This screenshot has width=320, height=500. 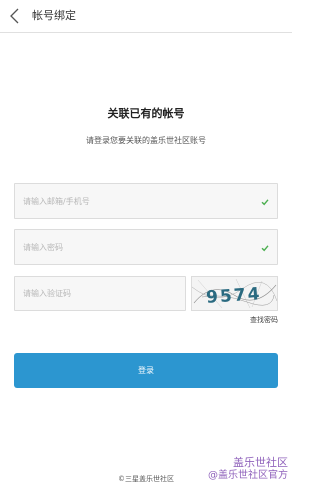 I want to click on login-button: 登录, so click(x=146, y=370).